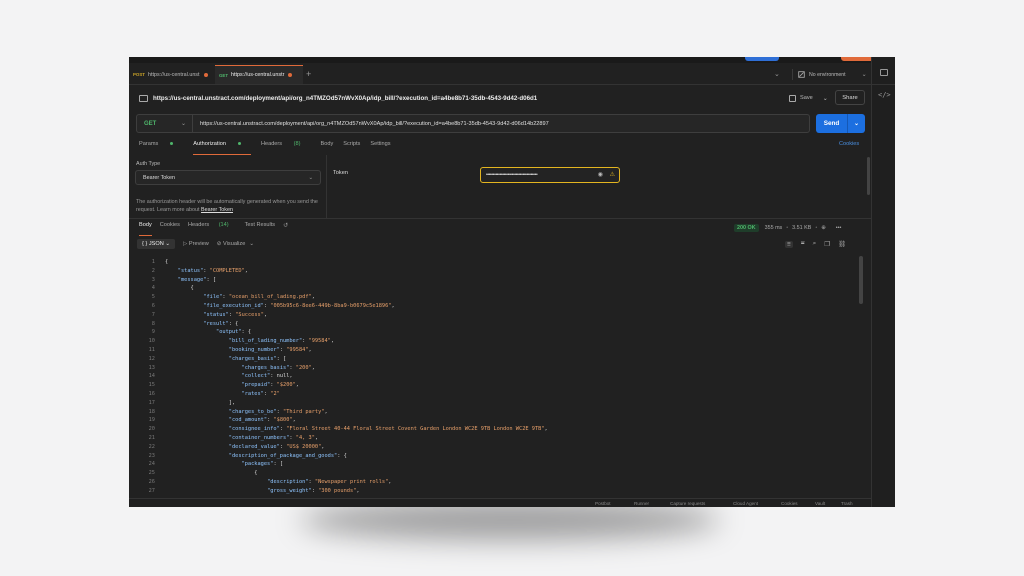 The width and height of the screenshot is (1024, 576). What do you see at coordinates (883, 84) in the screenshot?
I see `divider` at bounding box center [883, 84].